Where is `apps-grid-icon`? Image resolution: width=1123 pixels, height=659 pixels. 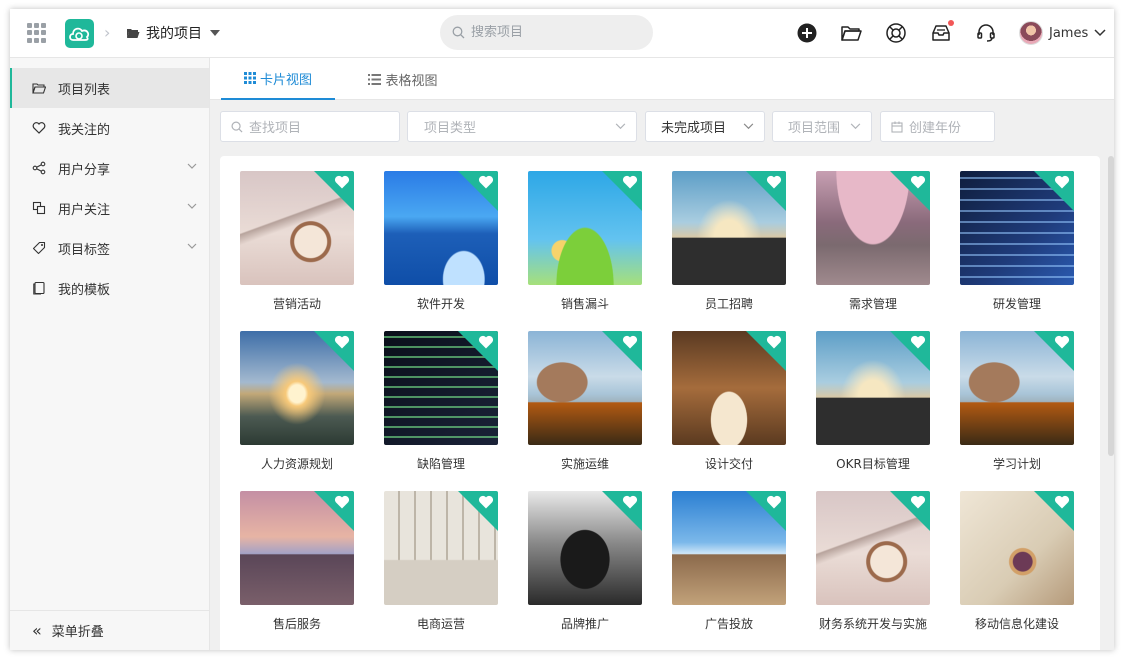 apps-grid-icon is located at coordinates (37, 33).